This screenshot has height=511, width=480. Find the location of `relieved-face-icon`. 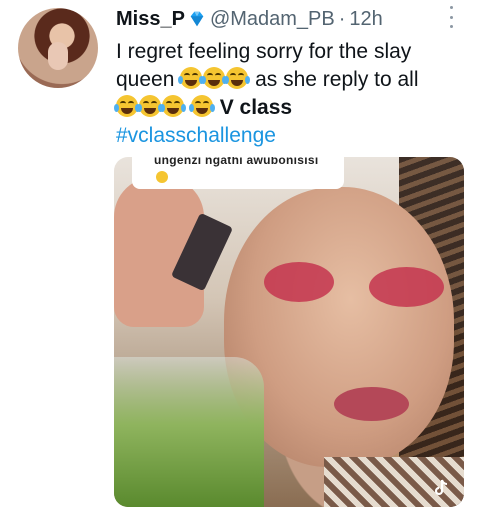

relieved-face-icon is located at coordinates (162, 177).